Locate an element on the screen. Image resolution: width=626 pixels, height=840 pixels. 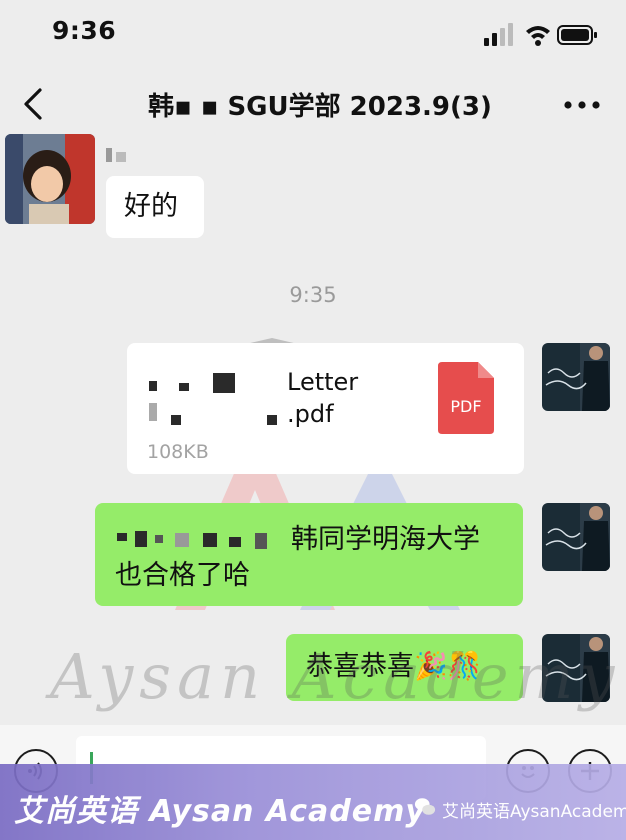
message-bubble-sent: 恭喜恭喜🎉🎊 is located at coordinates (404, 667).